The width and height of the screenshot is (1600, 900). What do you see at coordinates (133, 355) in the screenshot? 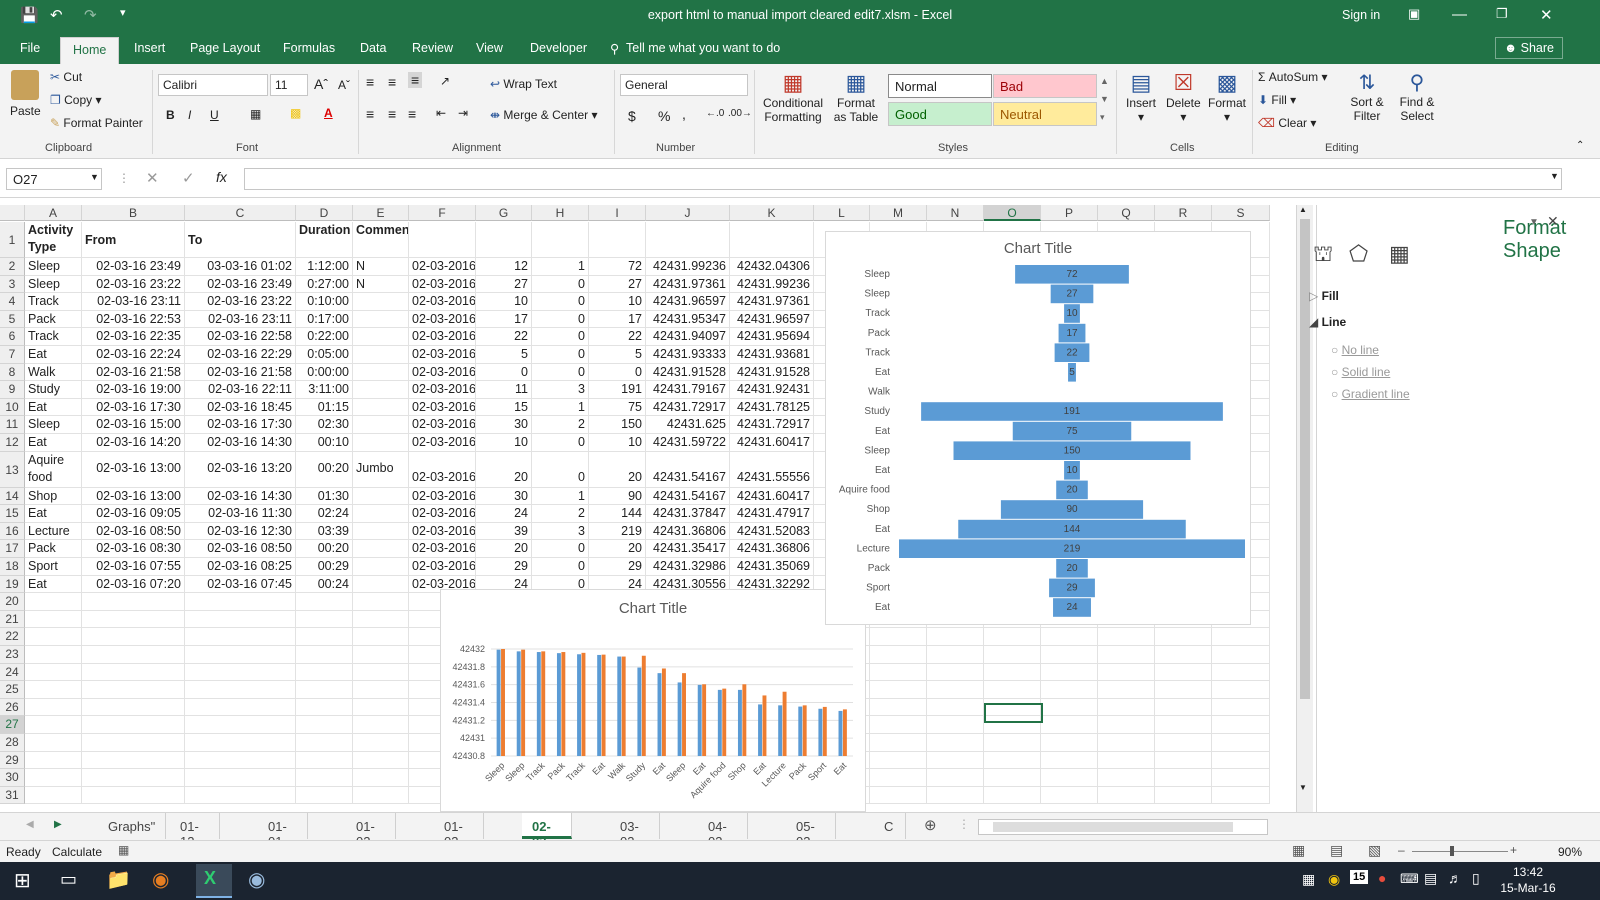
I see `cell-B7: 02-03-16 22:24` at bounding box center [133, 355].